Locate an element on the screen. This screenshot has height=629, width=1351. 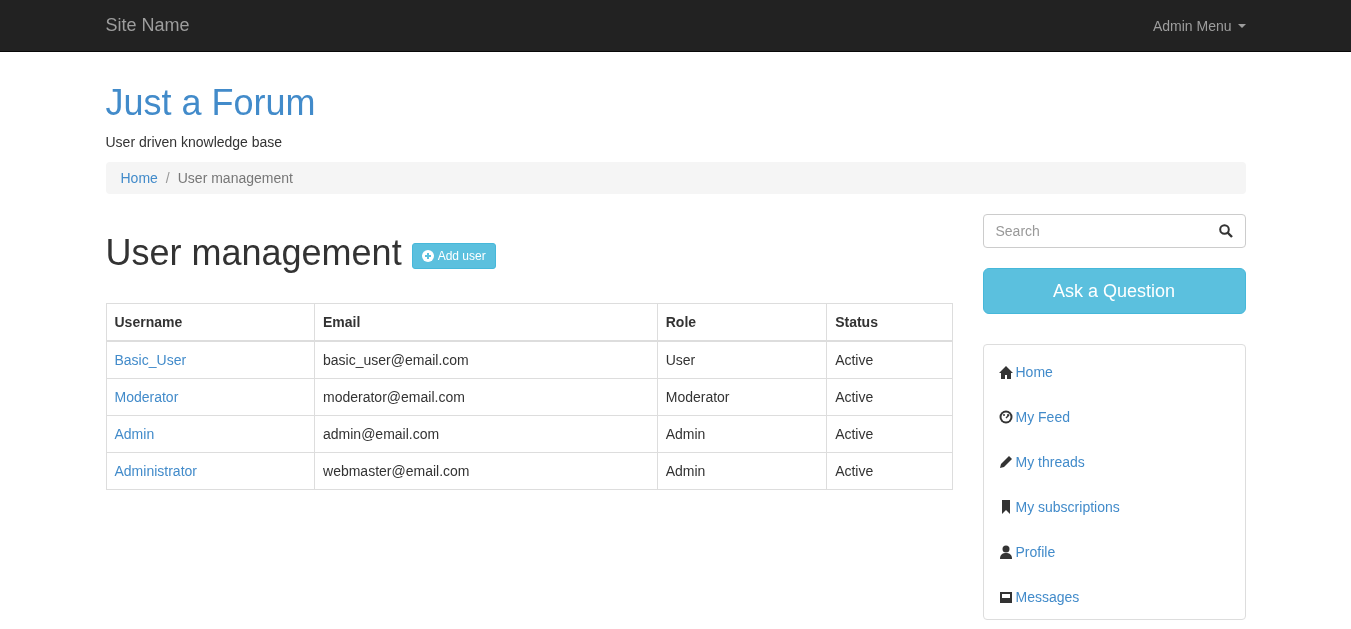
sidebar-link: Profile is located at coordinates (1035, 551).